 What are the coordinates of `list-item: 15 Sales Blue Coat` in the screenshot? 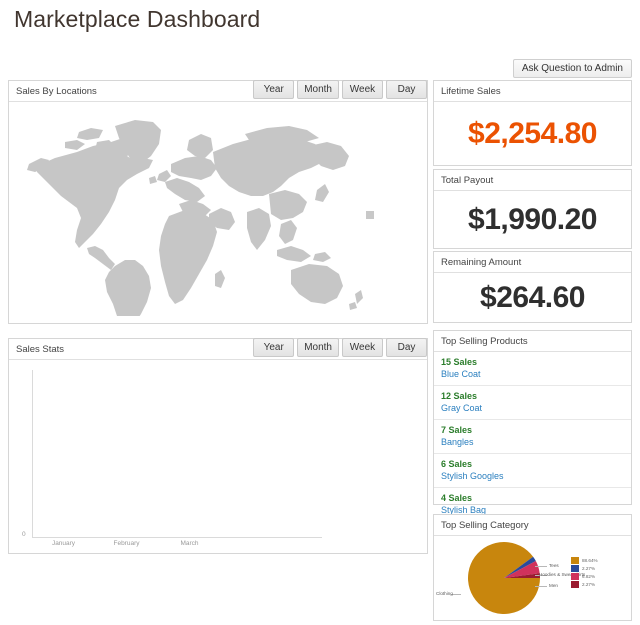 It's located at (532, 369).